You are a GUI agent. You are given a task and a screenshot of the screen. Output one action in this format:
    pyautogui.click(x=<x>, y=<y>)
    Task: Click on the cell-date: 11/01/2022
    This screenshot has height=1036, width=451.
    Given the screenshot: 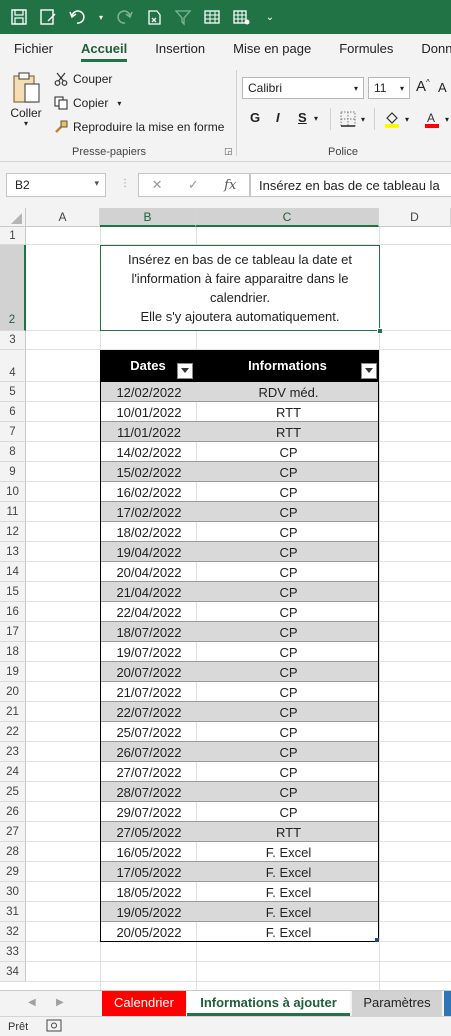 What is the action you would take?
    pyautogui.click(x=149, y=432)
    